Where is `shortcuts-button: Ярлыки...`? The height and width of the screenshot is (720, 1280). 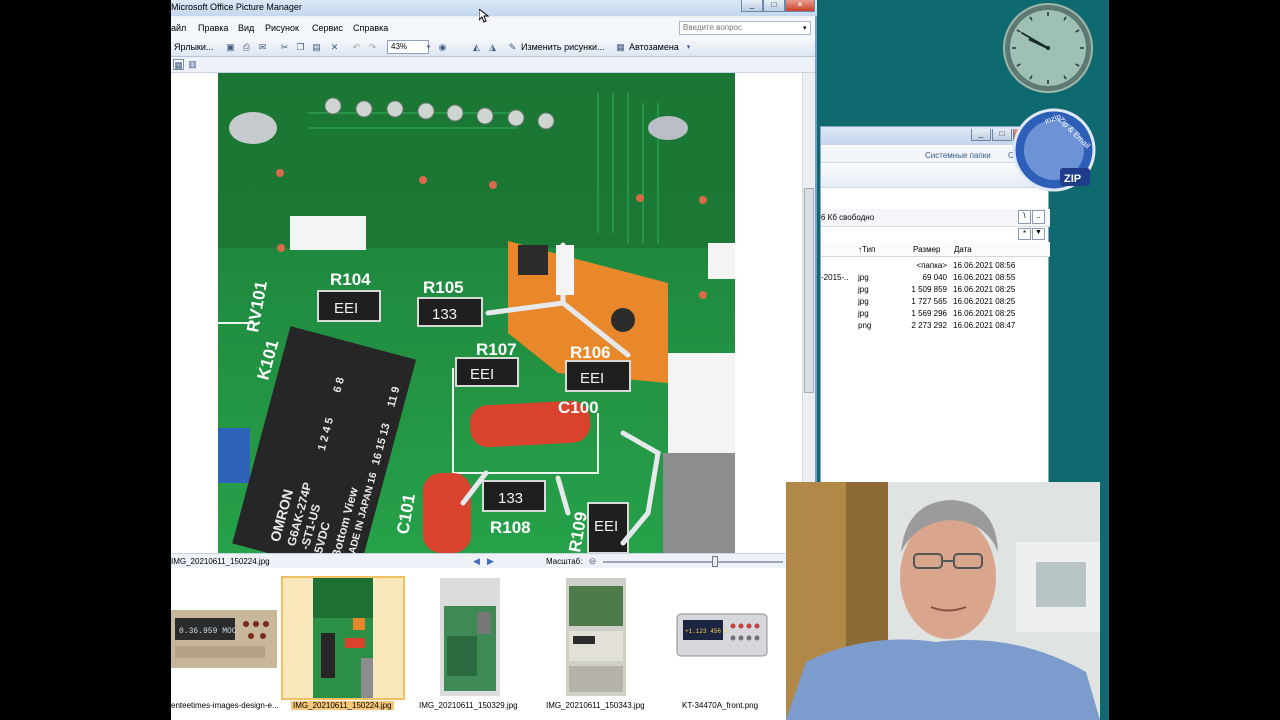 shortcuts-button: Ярлыки... is located at coordinates (193, 47).